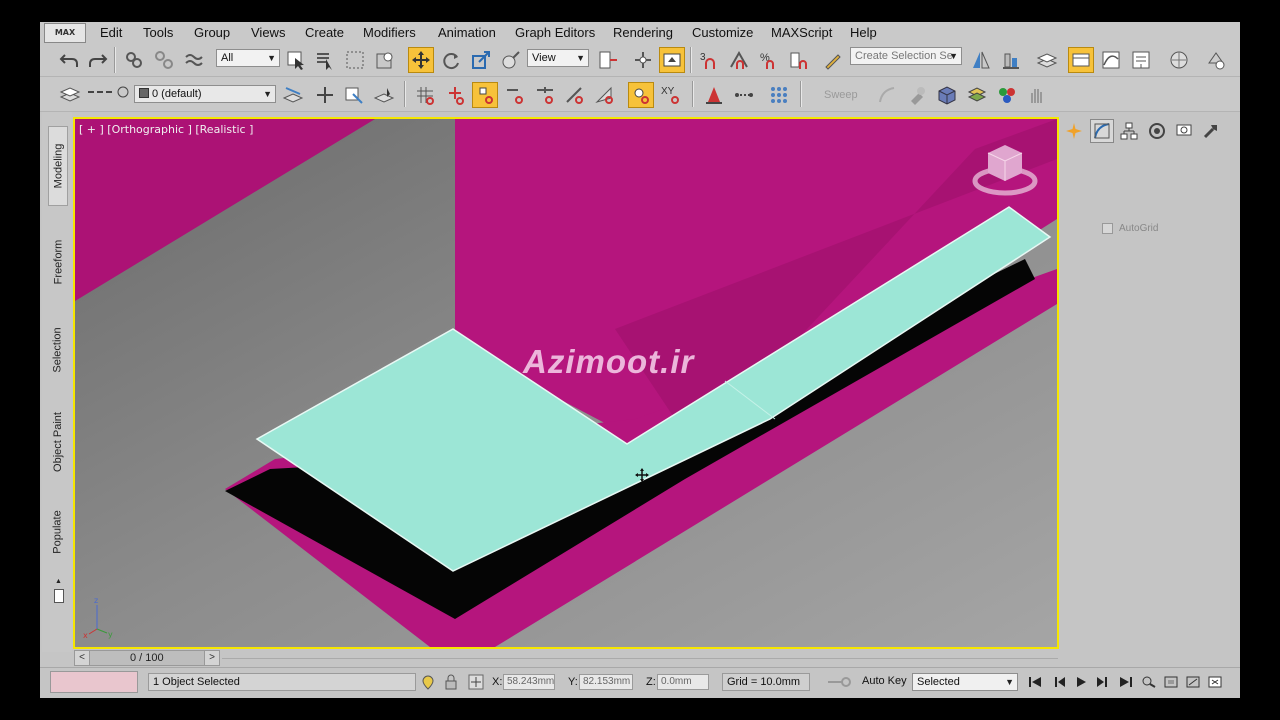  I want to click on hierarchy-tab-icon, so click(1129, 131).